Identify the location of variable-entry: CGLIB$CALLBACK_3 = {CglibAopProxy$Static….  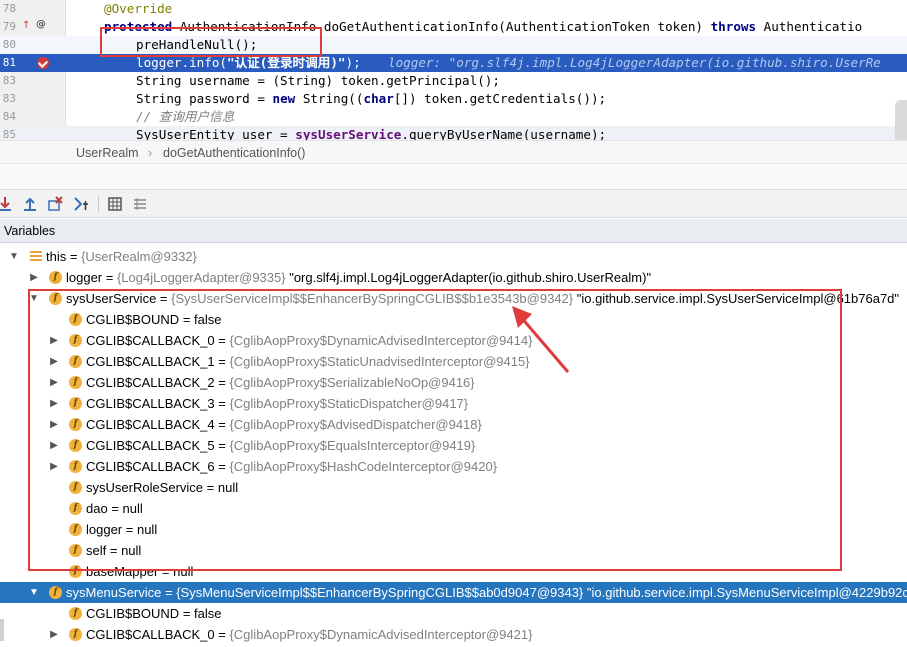
(277, 403).